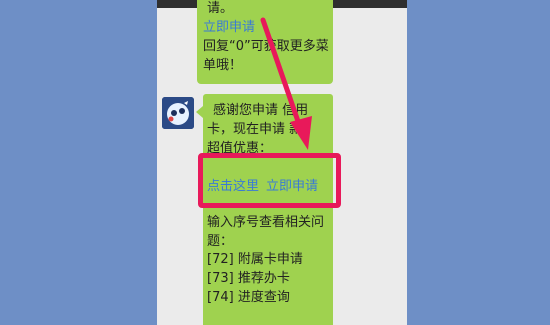  Describe the element at coordinates (286, 83) in the screenshot. I see `annotation-arrow` at that location.